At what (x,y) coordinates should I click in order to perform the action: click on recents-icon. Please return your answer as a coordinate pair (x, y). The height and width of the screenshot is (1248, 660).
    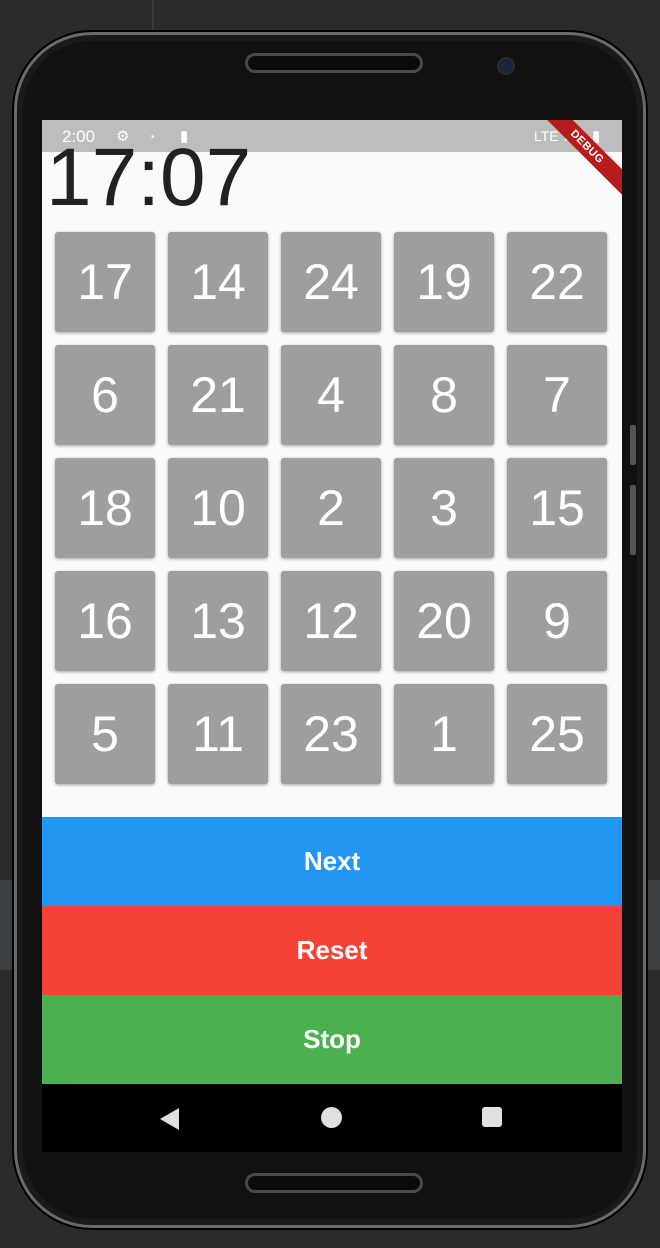
    Looking at the image, I should click on (492, 1117).